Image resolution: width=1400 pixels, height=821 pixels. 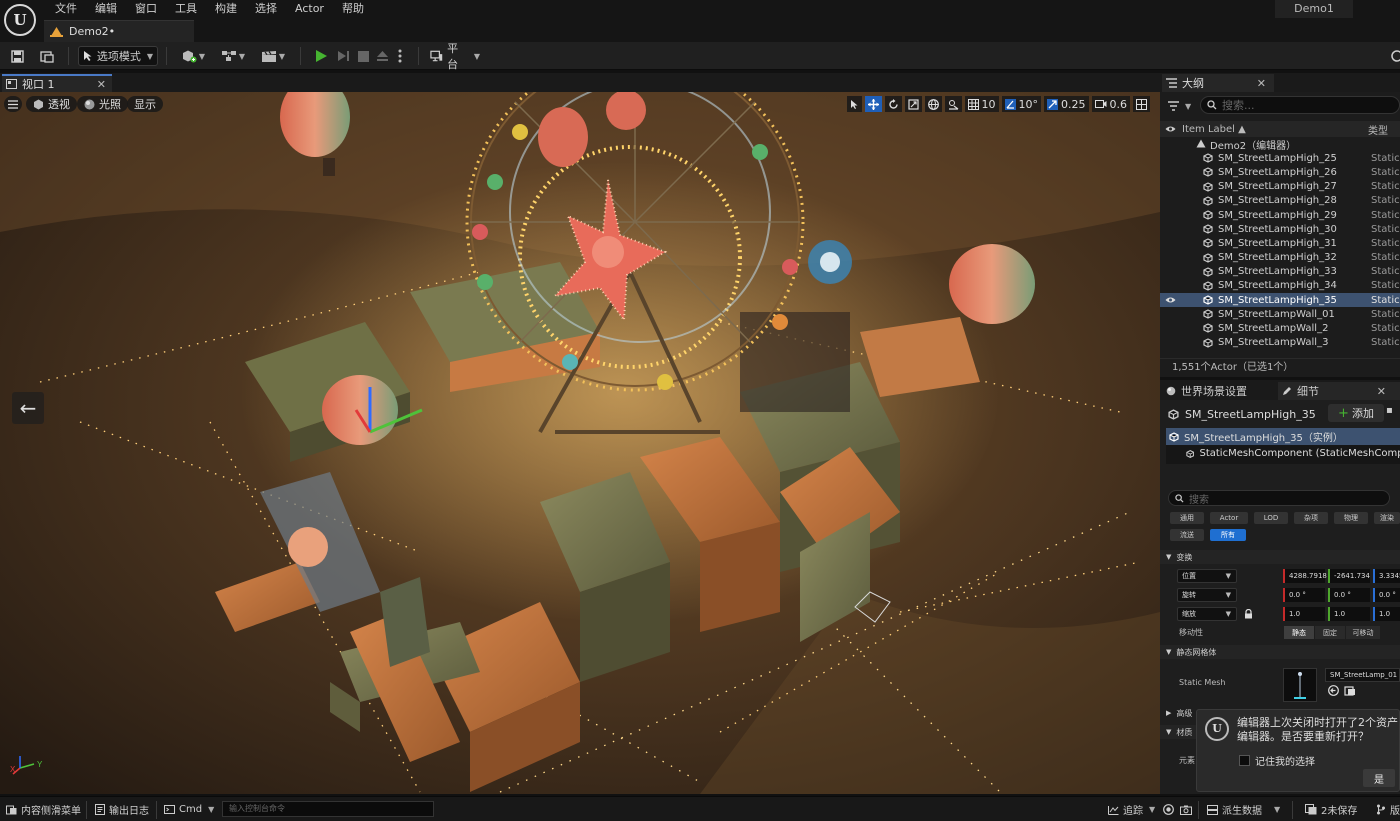 I want to click on type-column: 类型, so click(x=1378, y=129).